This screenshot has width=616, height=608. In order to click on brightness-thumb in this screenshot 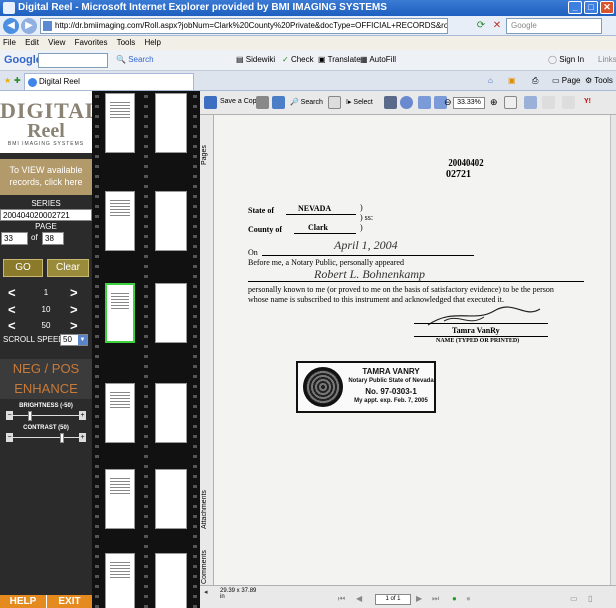, I will do `click(30, 416)`.